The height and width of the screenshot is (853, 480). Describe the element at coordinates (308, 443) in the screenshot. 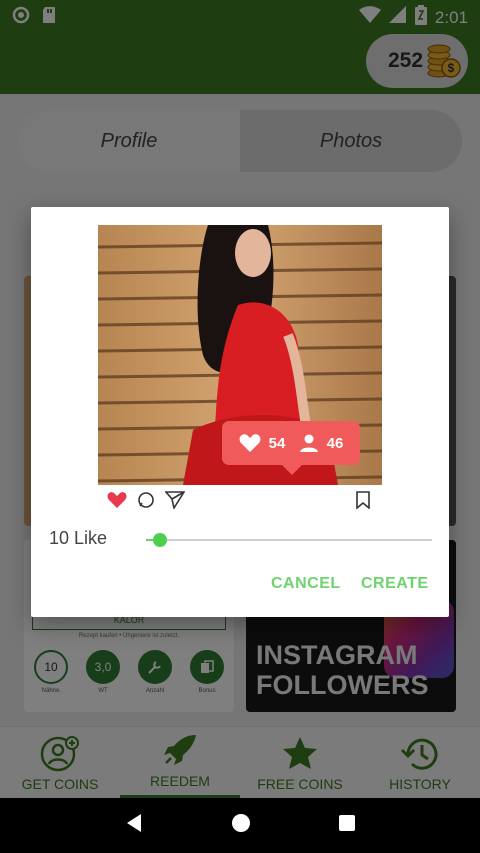

I see `person-icon` at that location.